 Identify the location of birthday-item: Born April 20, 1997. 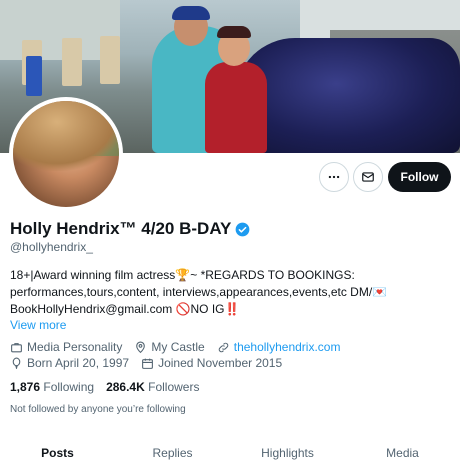
(69, 363).